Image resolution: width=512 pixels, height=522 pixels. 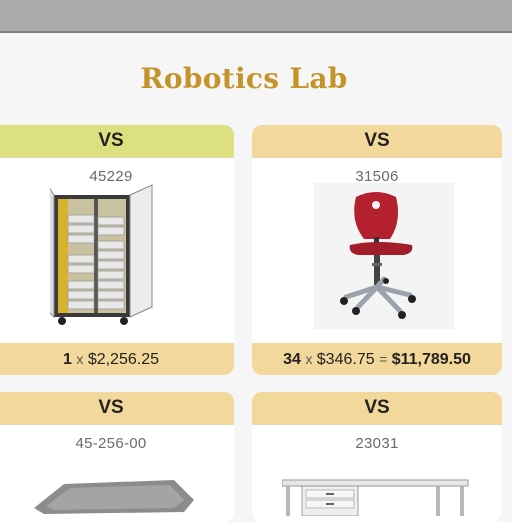 What do you see at coordinates (123, 359) in the screenshot?
I see `unit-price: $2,256.25` at bounding box center [123, 359].